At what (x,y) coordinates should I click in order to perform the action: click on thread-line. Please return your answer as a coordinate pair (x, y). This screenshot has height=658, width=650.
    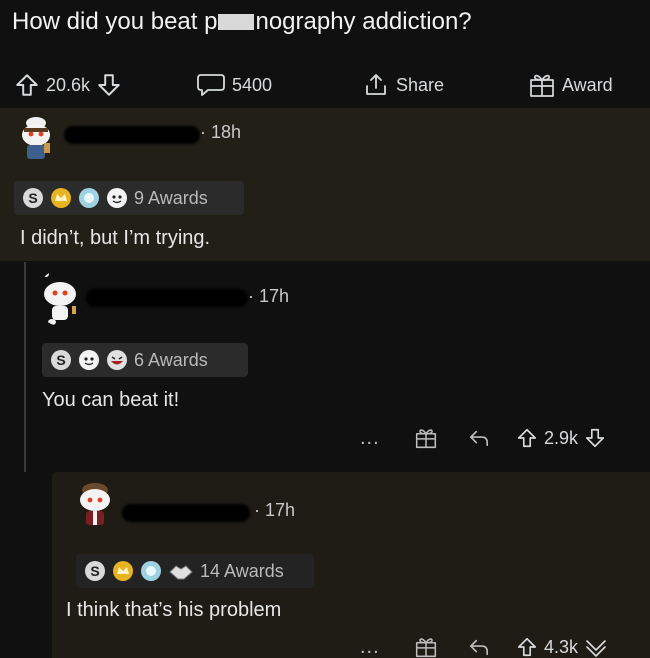
    Looking at the image, I should click on (25, 367).